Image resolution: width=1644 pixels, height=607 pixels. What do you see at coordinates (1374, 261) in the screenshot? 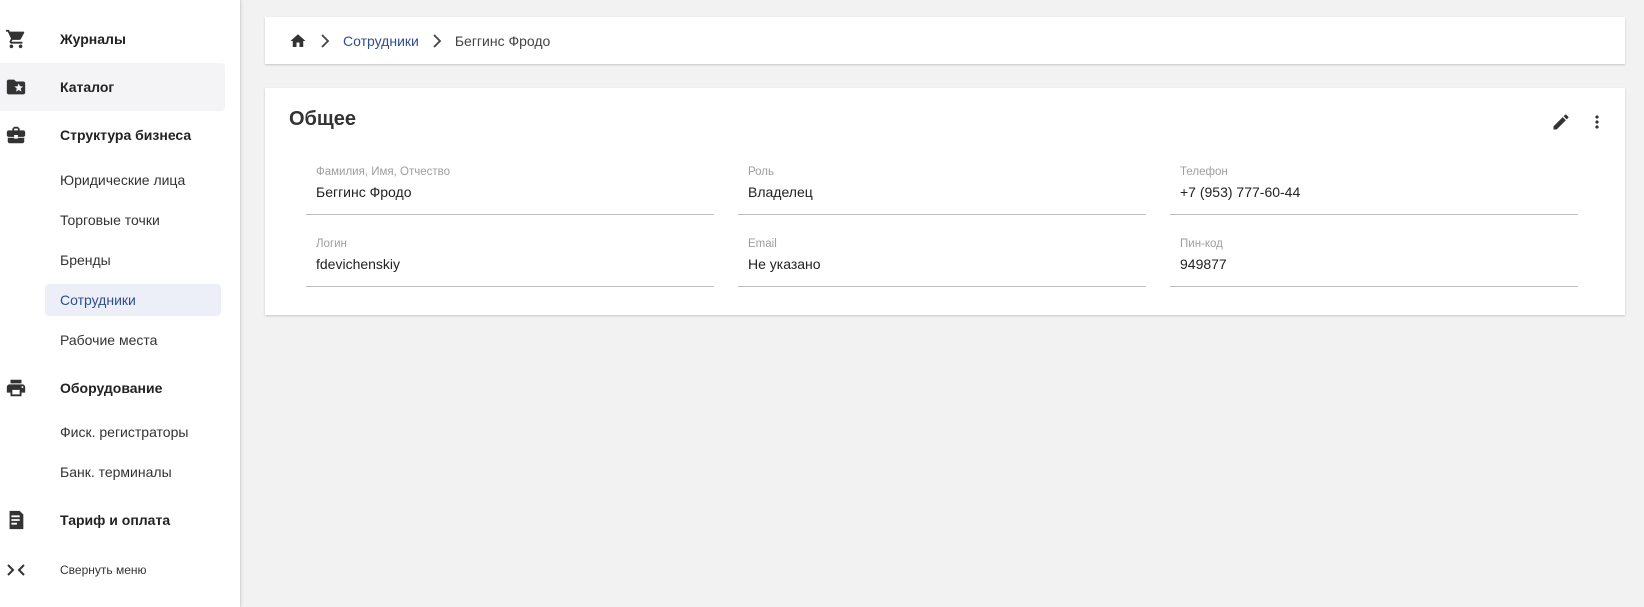
I see `pin-code-field: Пин-код 949877` at bounding box center [1374, 261].